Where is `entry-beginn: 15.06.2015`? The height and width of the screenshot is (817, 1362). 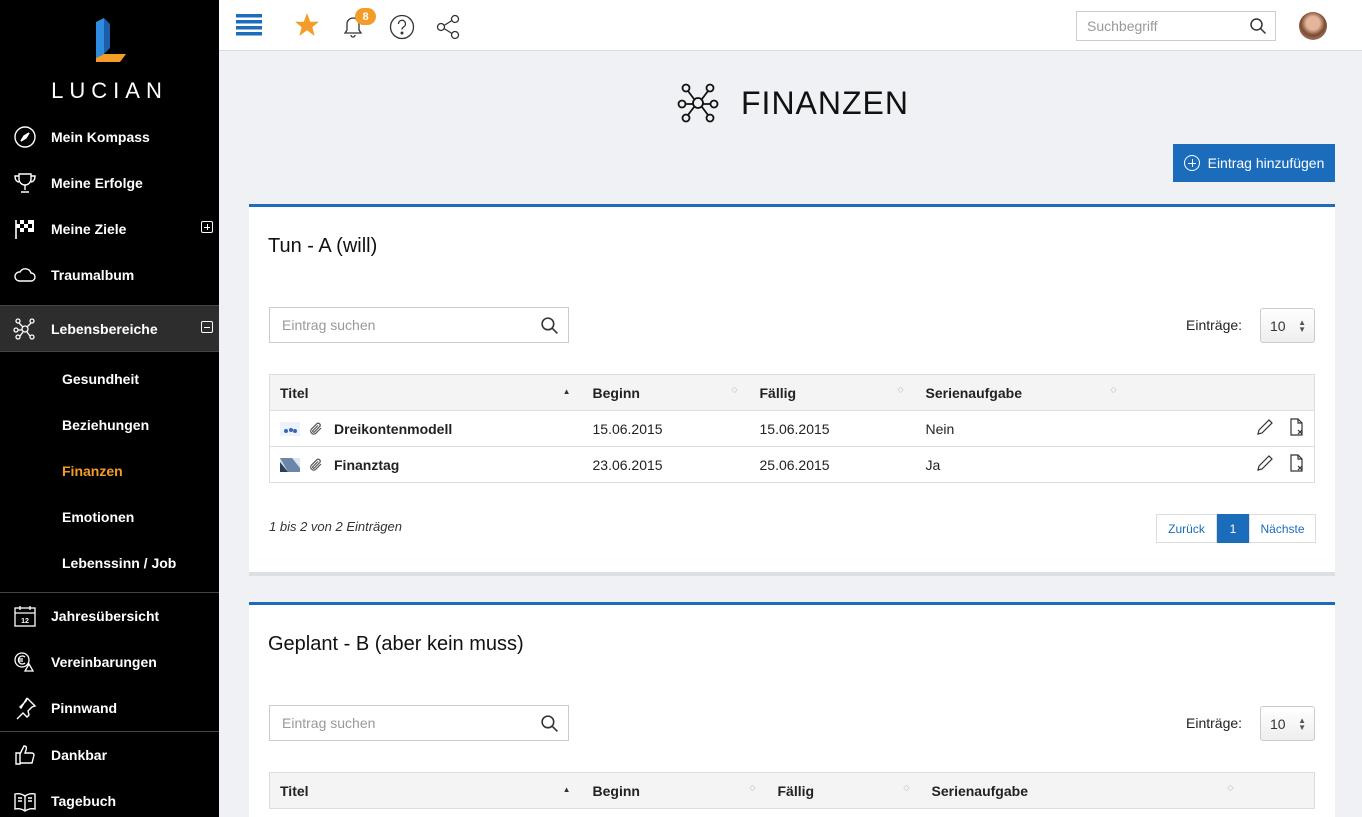
entry-beginn: 15.06.2015 is located at coordinates (666, 428).